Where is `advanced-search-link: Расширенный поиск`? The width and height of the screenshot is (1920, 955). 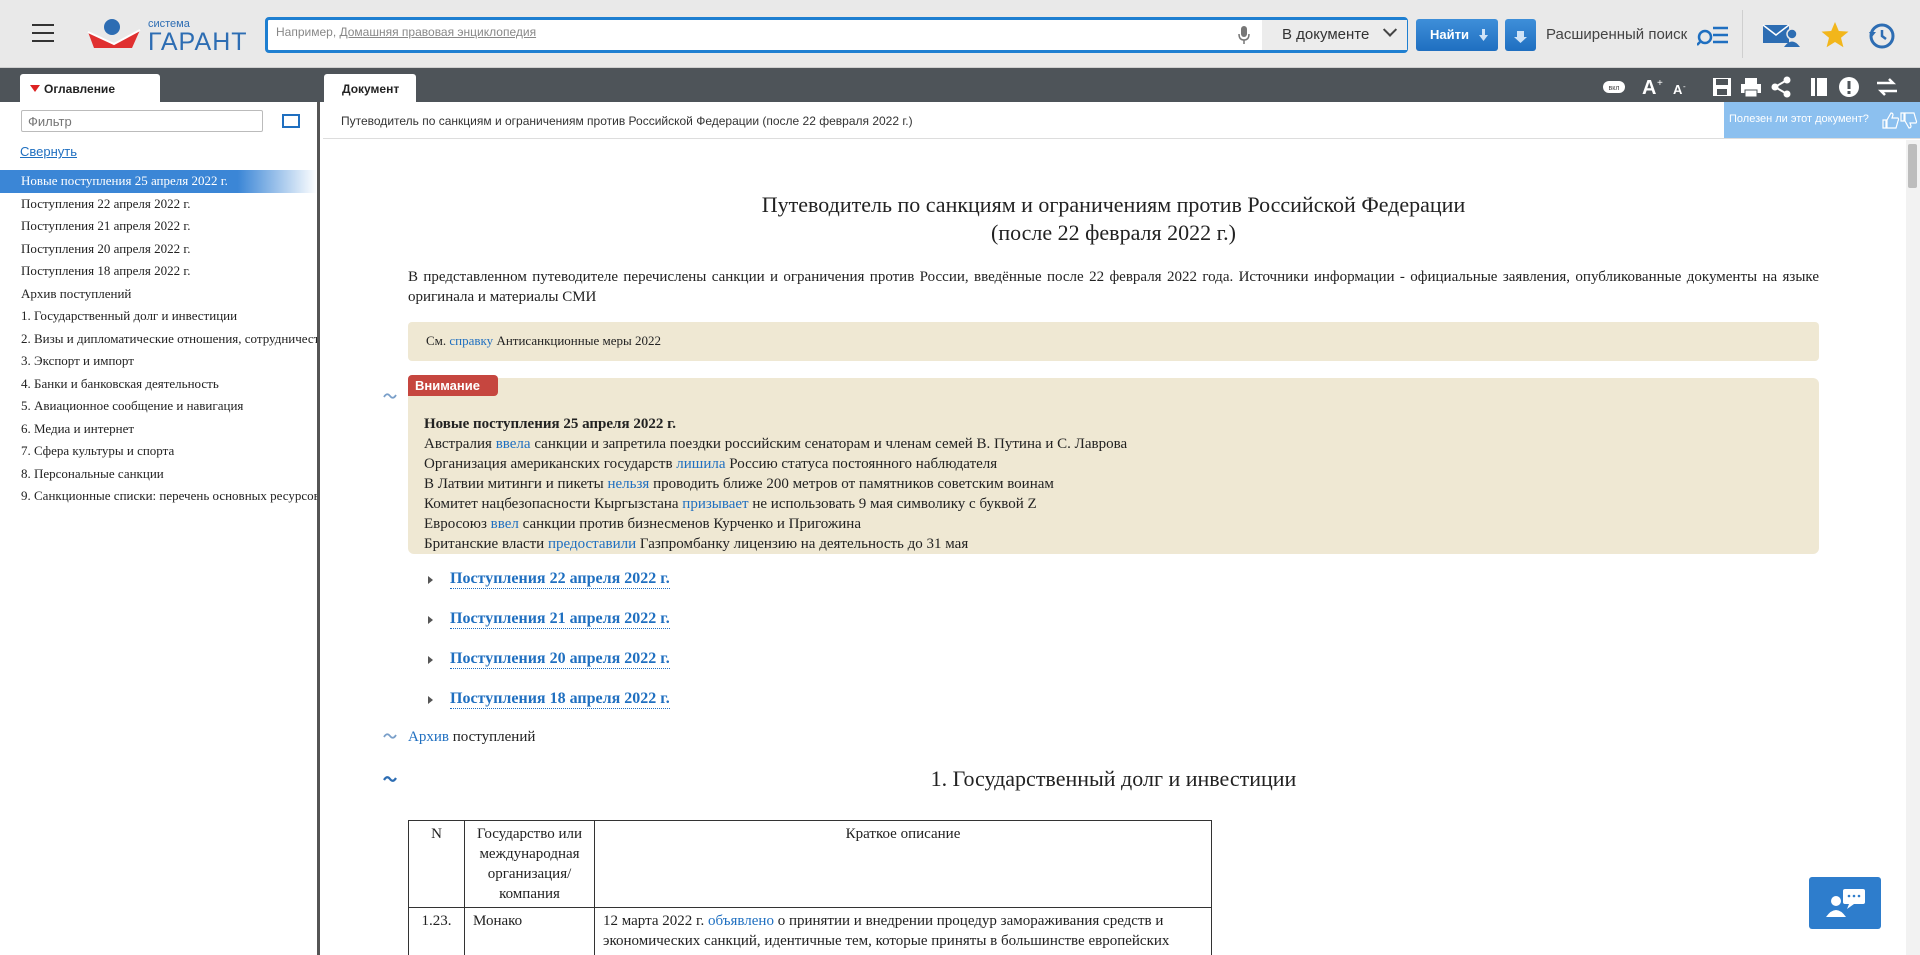 advanced-search-link: Расширенный поиск is located at coordinates (1616, 34).